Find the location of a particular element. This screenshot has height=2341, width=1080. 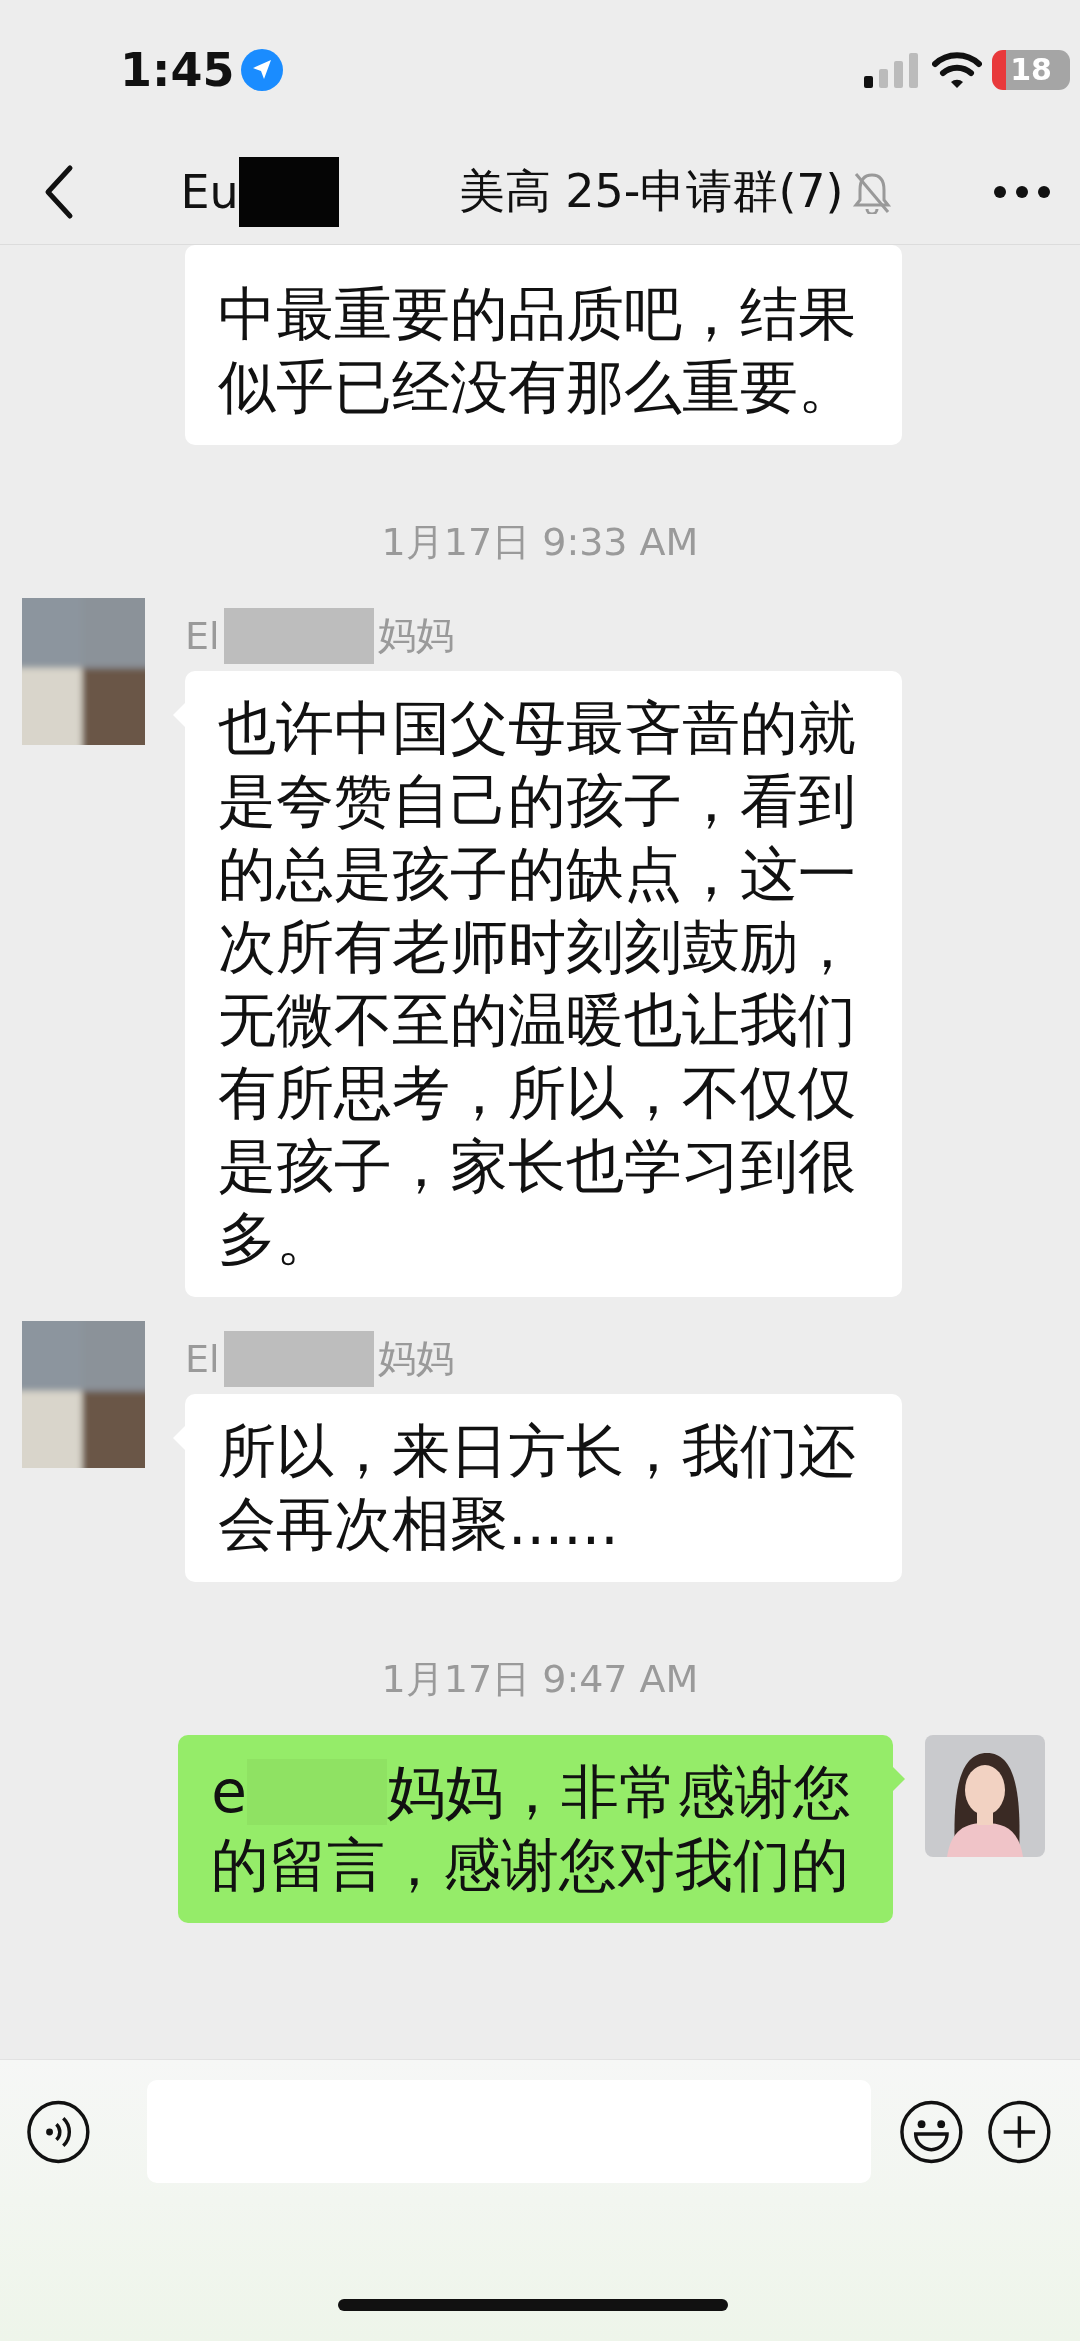

message-bubble: 中最重要的品质吧，结果似乎已经没有那么重要。 is located at coordinates (543, 344).